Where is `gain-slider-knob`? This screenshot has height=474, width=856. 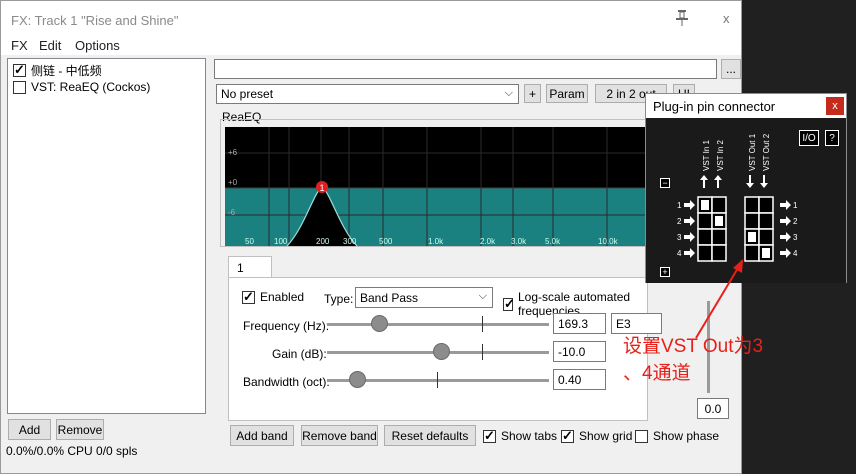 gain-slider-knob is located at coordinates (441, 351).